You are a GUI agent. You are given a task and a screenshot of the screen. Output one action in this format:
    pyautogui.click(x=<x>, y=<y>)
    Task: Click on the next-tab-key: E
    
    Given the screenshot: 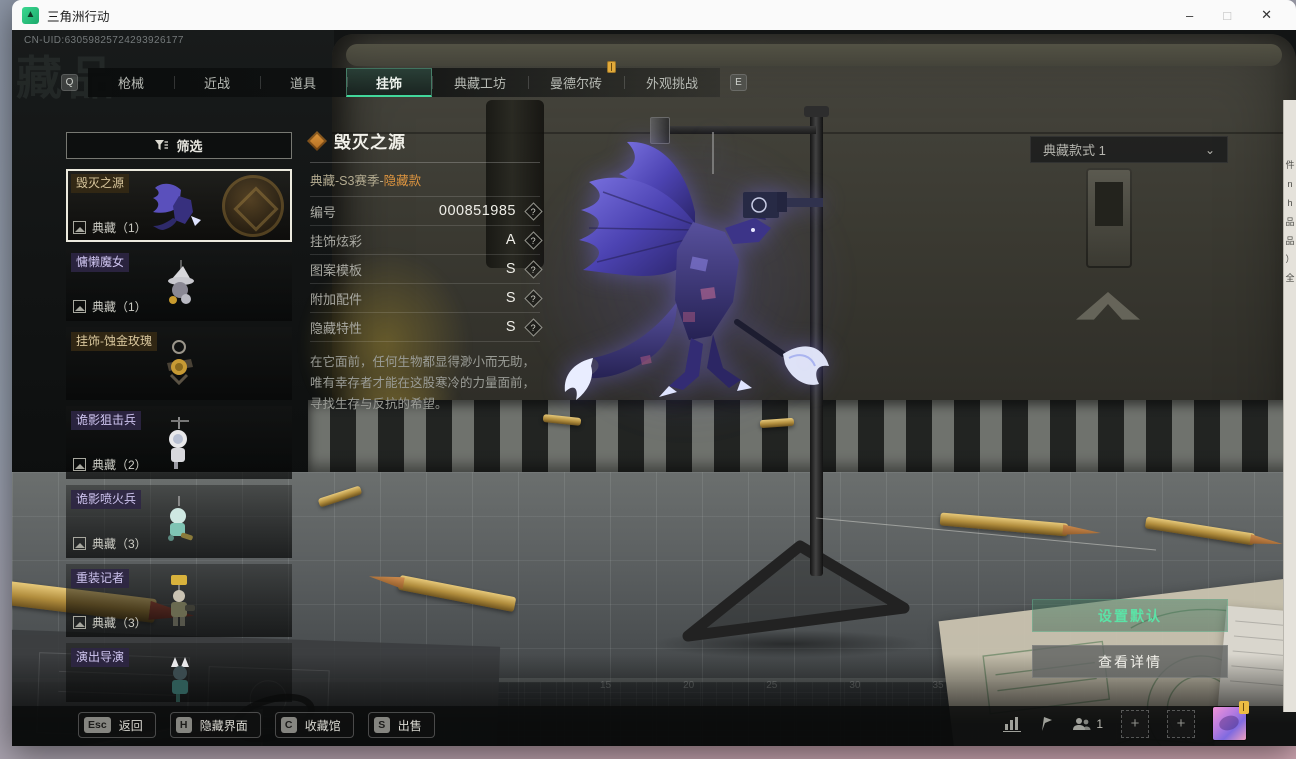 What is the action you would take?
    pyautogui.click(x=738, y=82)
    